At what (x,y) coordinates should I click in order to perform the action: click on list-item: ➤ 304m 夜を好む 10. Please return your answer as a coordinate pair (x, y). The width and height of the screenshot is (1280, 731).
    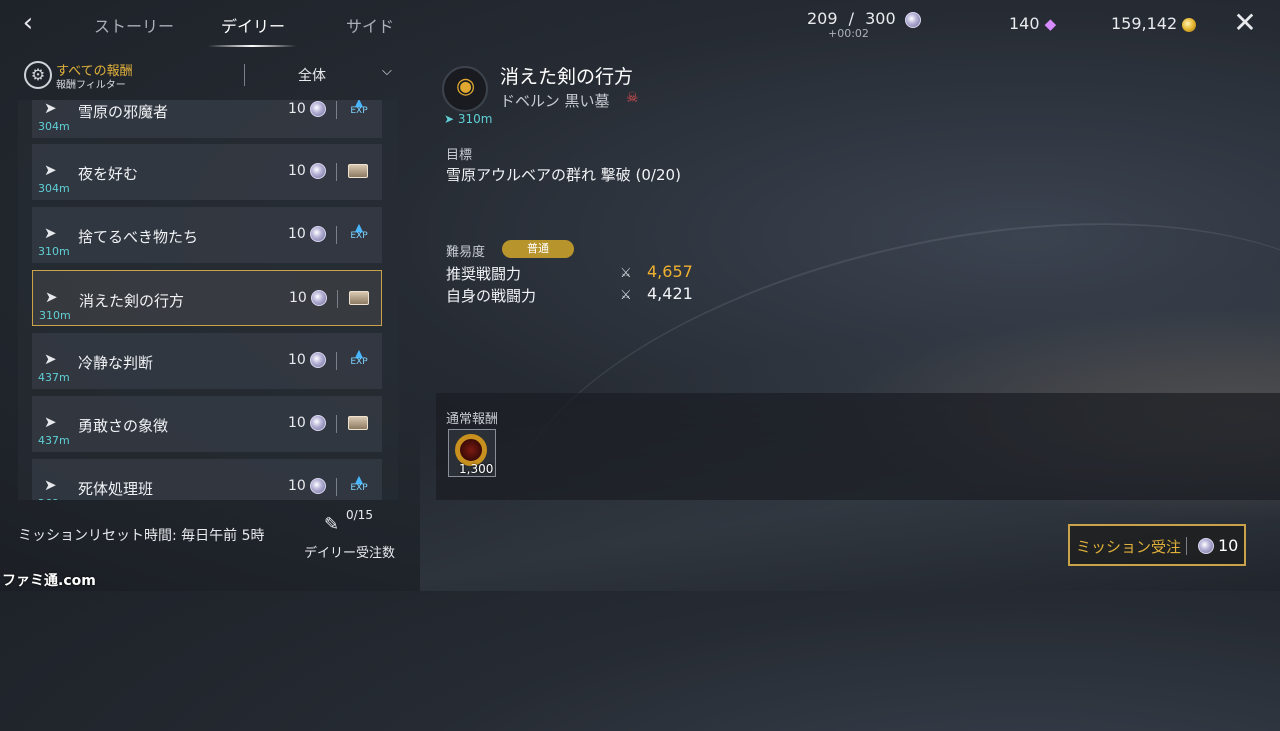
    Looking at the image, I should click on (207, 172).